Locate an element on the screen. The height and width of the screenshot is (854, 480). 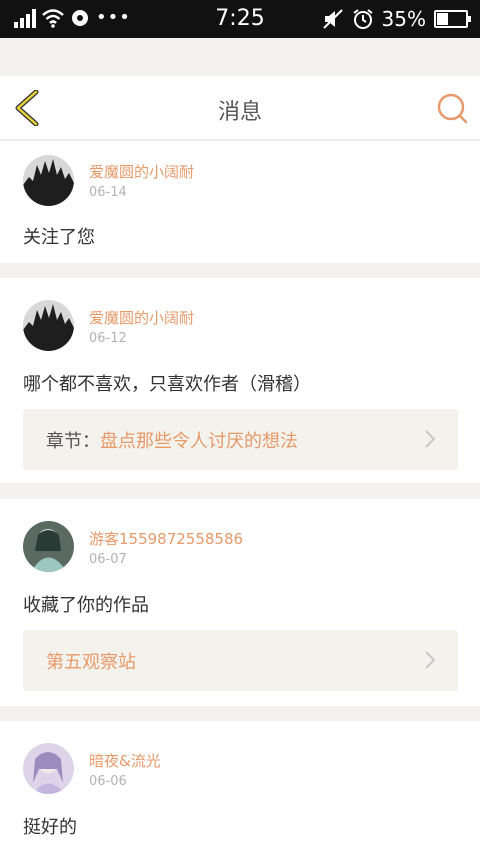
message-text: 收藏了你的作品 is located at coordinates (86, 605).